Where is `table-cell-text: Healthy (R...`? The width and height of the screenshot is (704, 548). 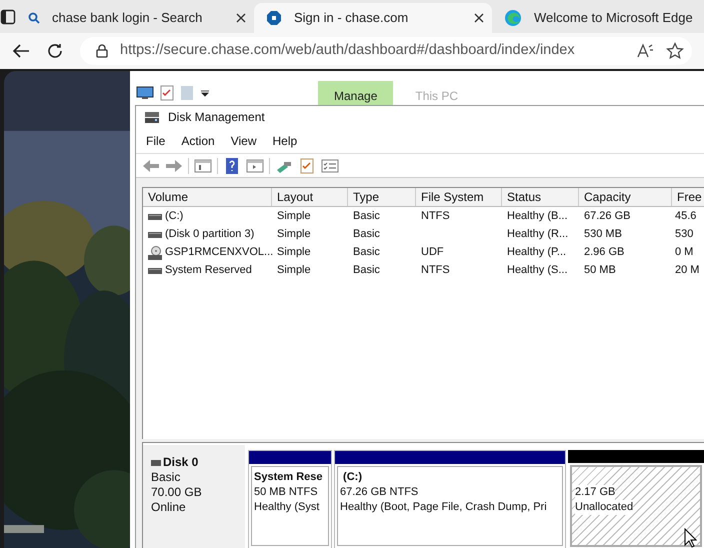
table-cell-text: Healthy (R... is located at coordinates (537, 234).